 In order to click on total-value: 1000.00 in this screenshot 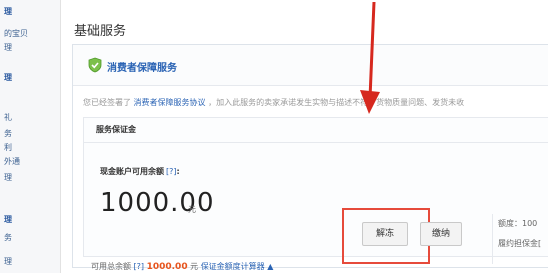, I will do `click(167, 267)`.